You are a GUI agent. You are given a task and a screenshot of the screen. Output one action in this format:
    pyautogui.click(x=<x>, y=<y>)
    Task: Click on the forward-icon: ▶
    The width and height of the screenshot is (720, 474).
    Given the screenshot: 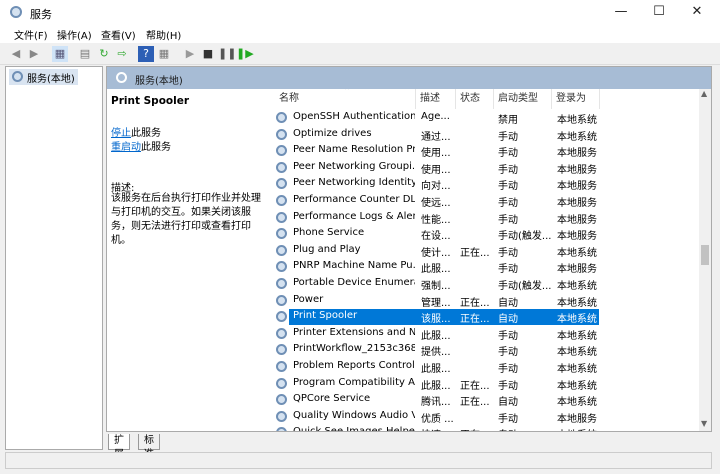 What is the action you would take?
    pyautogui.click(x=34, y=54)
    